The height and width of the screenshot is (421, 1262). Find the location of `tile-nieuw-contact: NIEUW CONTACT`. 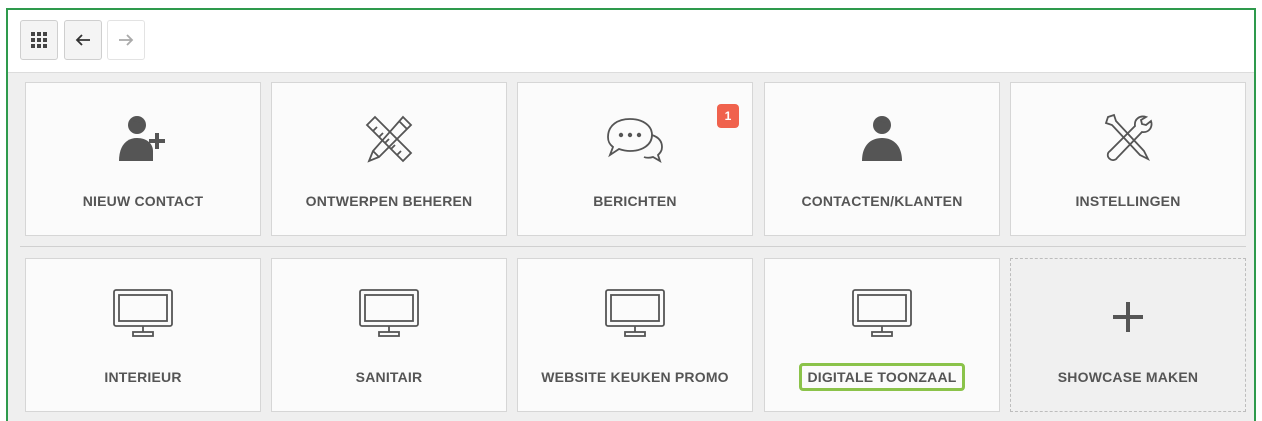

tile-nieuw-contact: NIEUW CONTACT is located at coordinates (143, 159).